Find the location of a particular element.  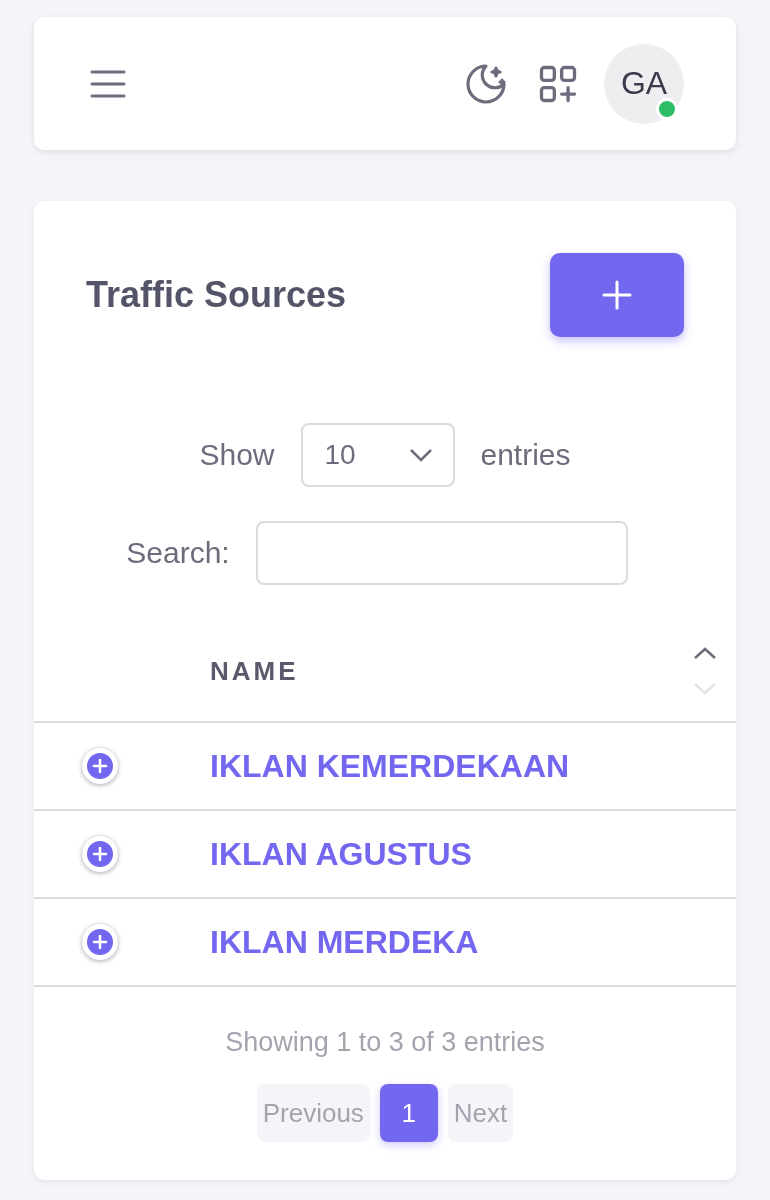

add-button is located at coordinates (617, 295).